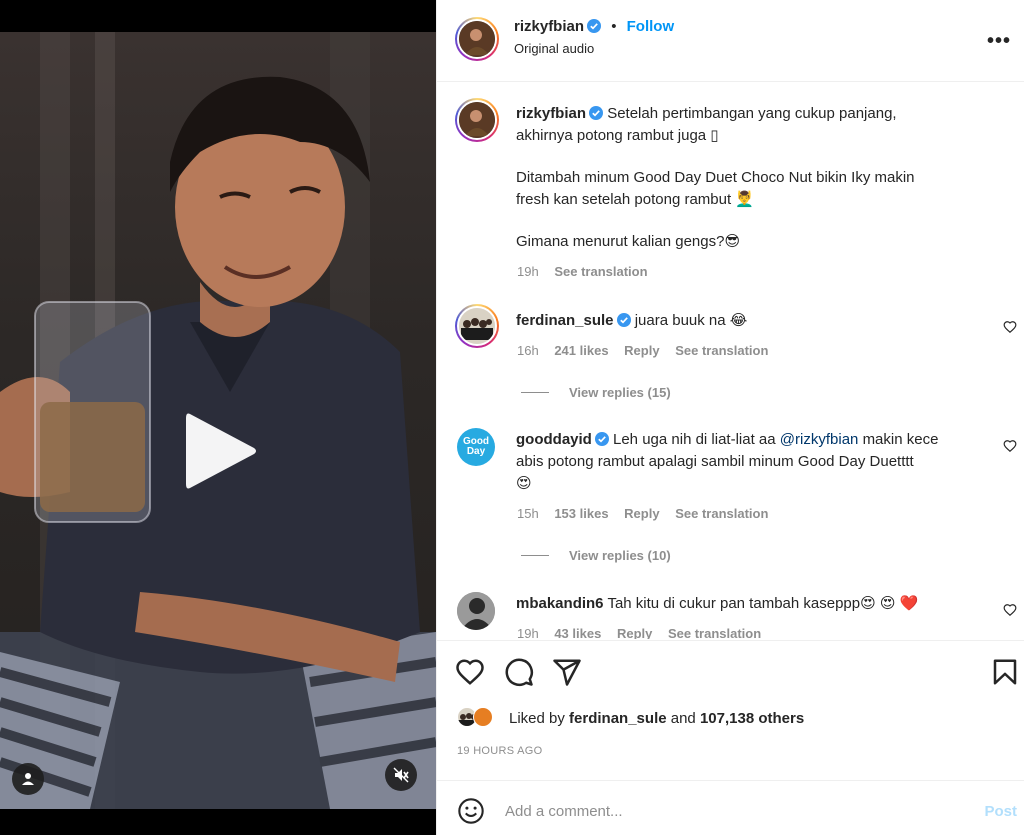  I want to click on emoji: 😂, so click(738, 320).